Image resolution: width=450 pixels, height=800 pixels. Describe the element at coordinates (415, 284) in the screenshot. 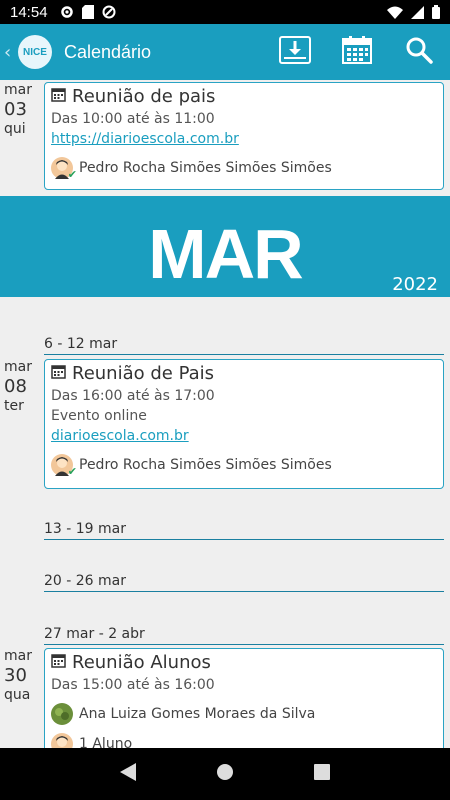

I see `month-year: 2022` at that location.